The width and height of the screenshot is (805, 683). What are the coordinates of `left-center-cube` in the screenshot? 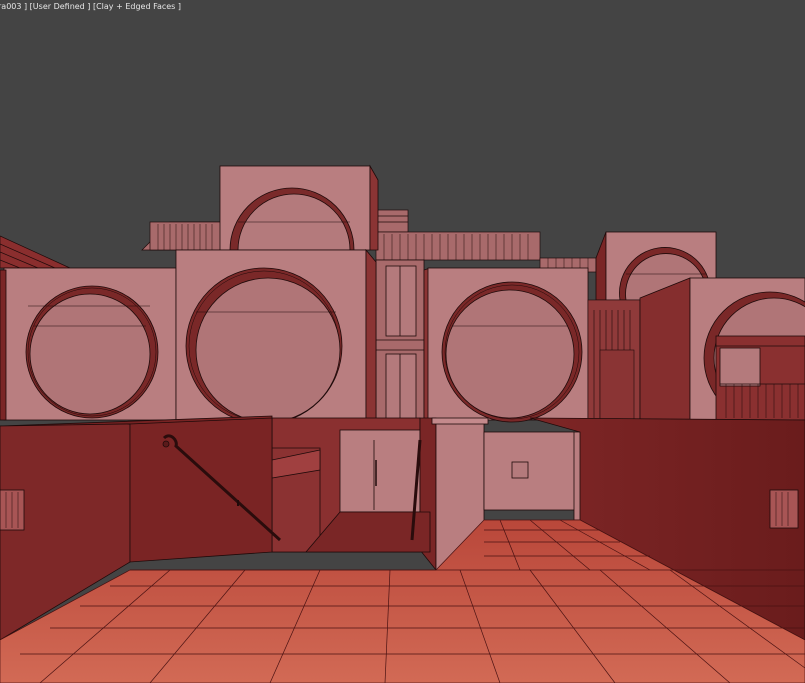 It's located at (276, 336).